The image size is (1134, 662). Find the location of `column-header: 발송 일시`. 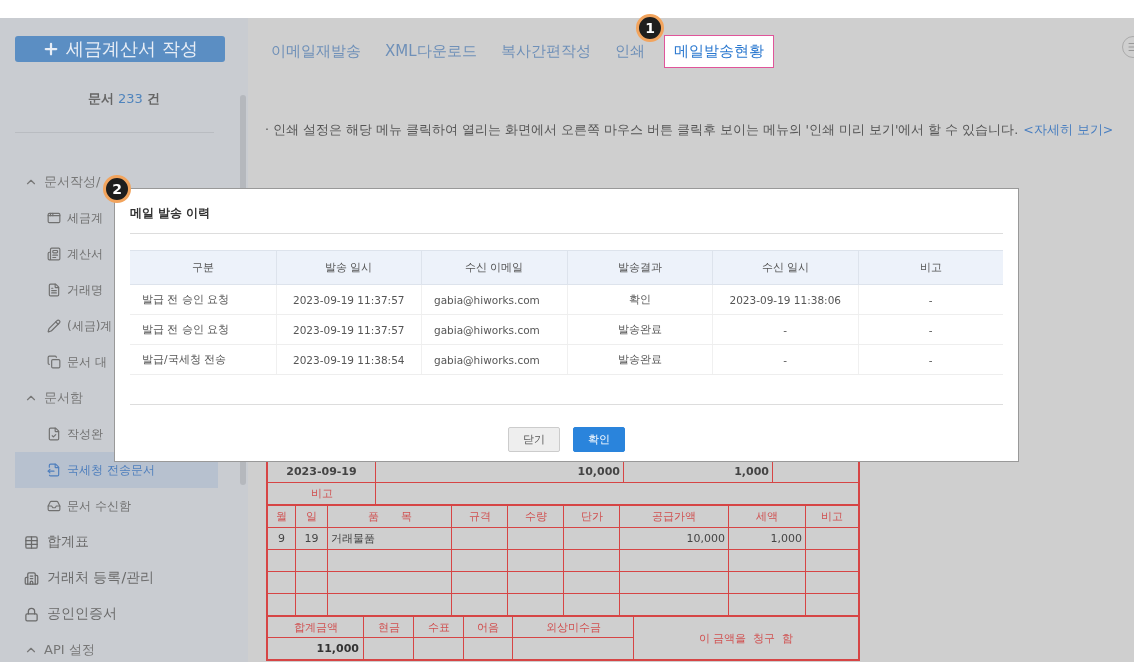

column-header: 발송 일시 is located at coordinates (348, 267).